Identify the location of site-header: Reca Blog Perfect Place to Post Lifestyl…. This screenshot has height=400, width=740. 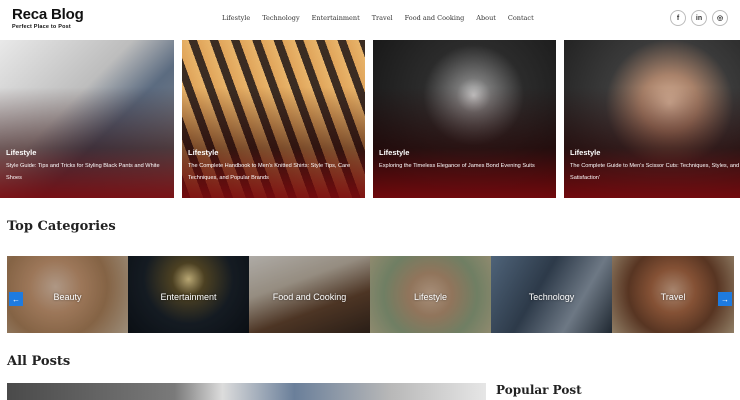
(370, 20).